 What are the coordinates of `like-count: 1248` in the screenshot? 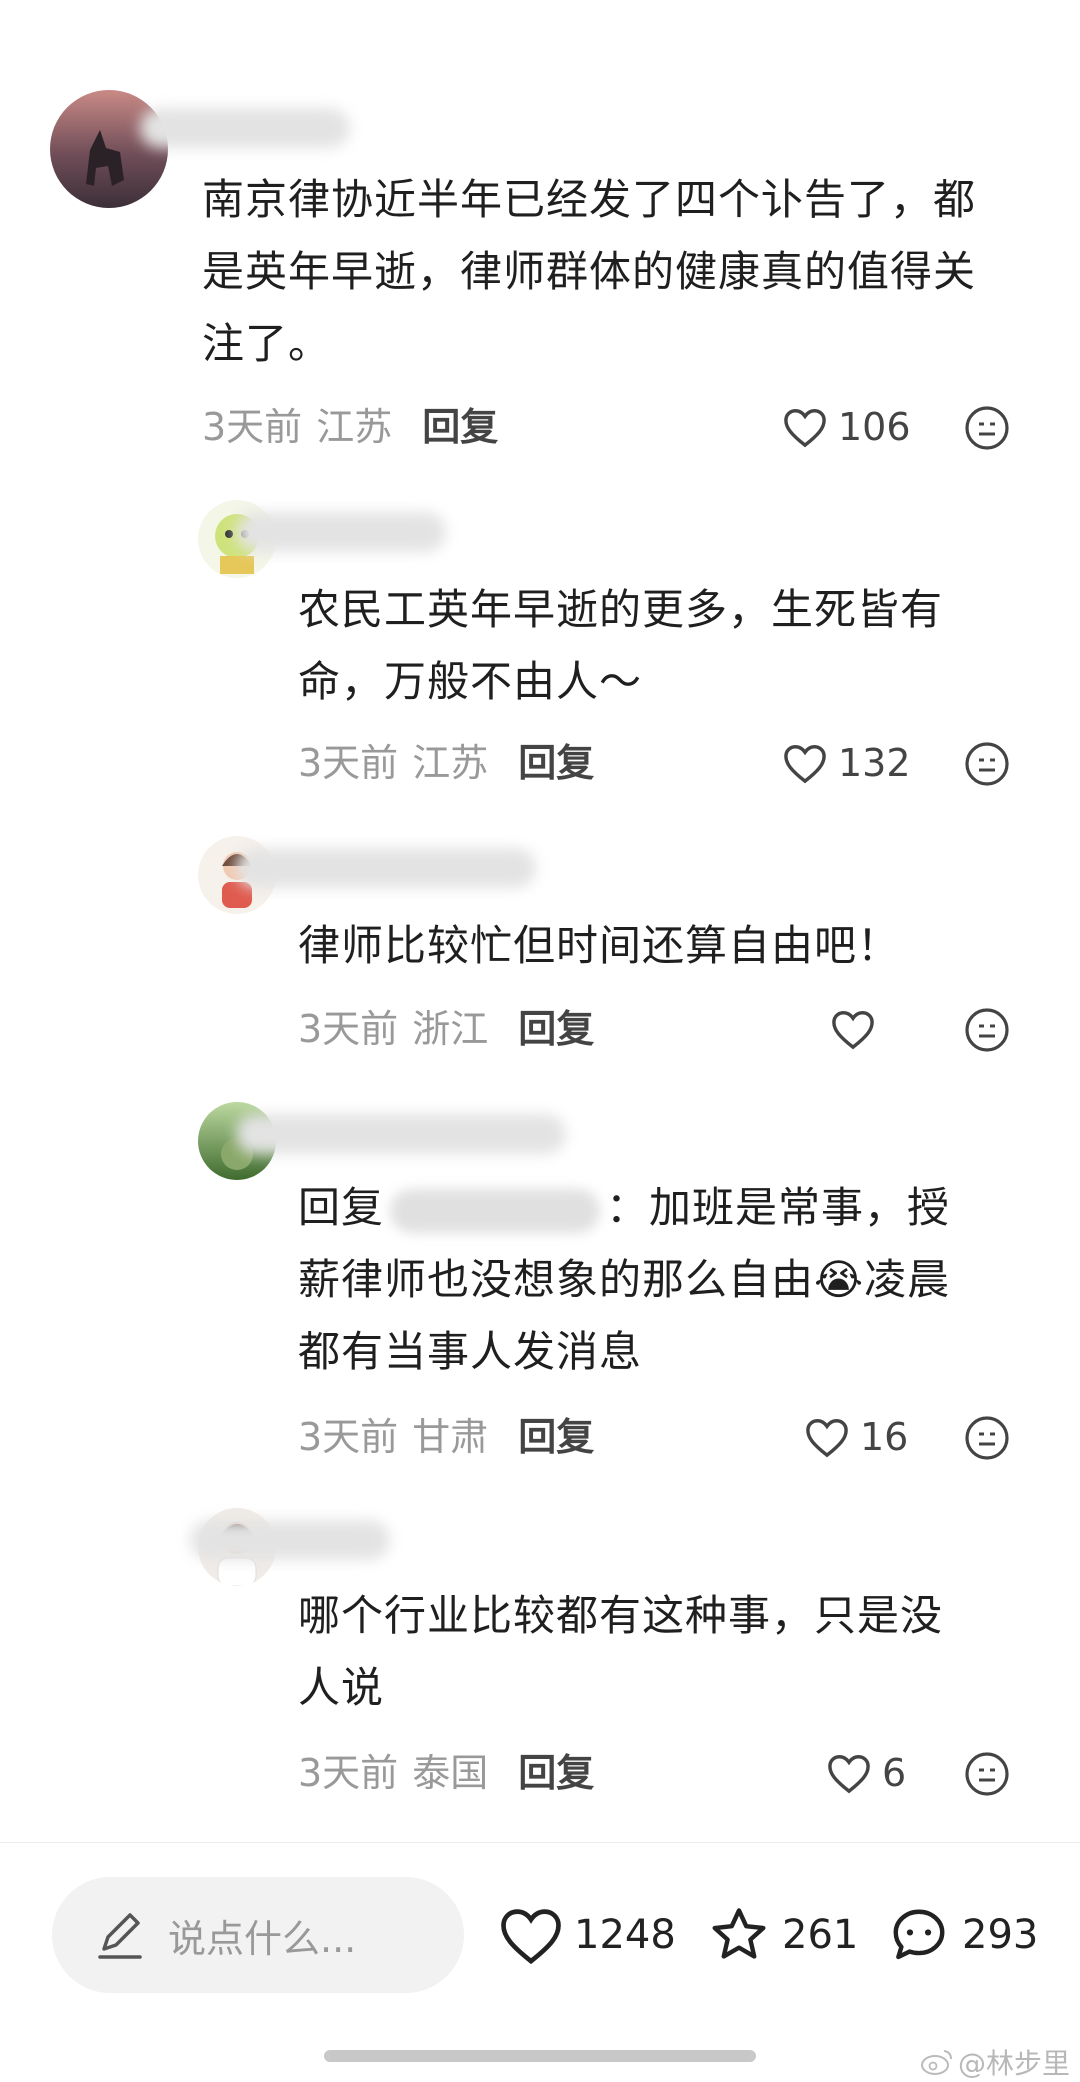 It's located at (625, 1935).